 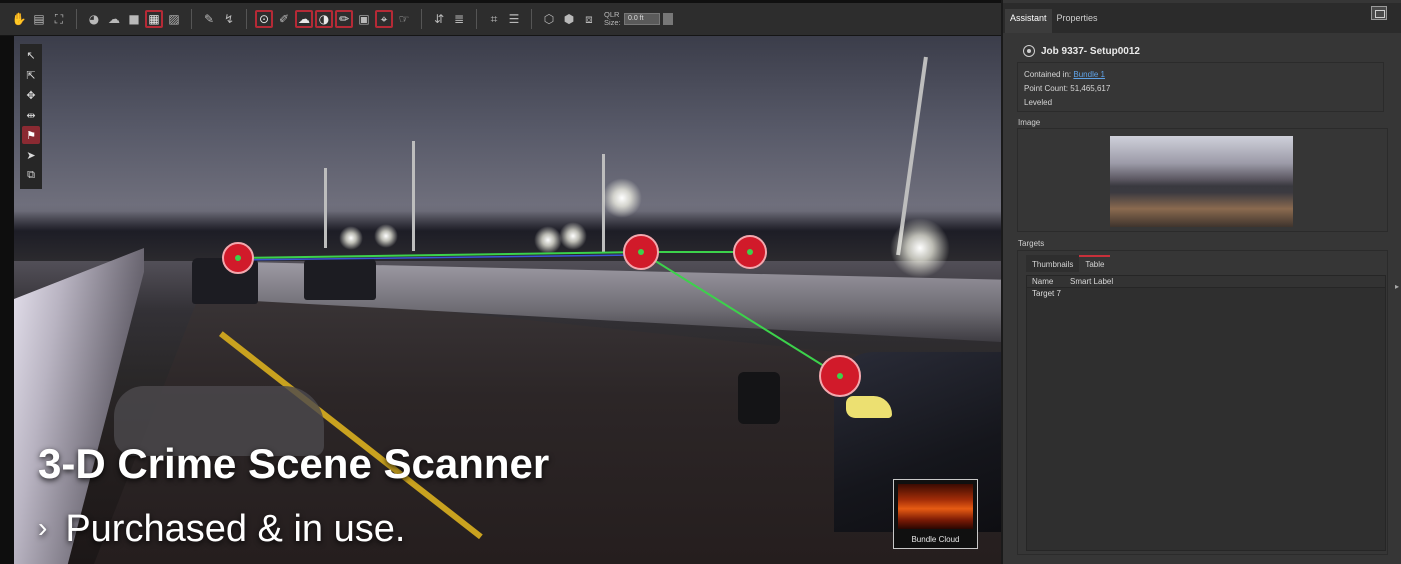 I want to click on pencil-icon: ✏, so click(x=344, y=19).